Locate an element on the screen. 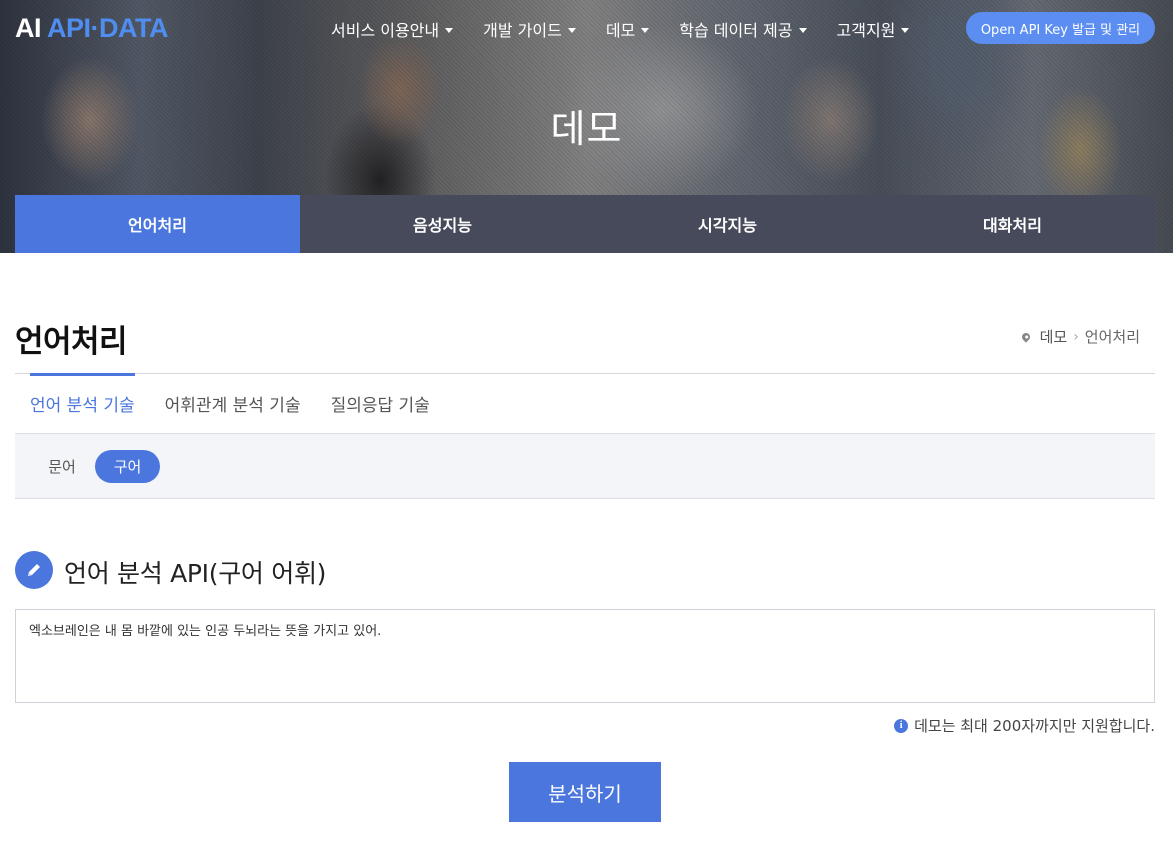 This screenshot has width=1173, height=844. pencil-icon is located at coordinates (34, 570).